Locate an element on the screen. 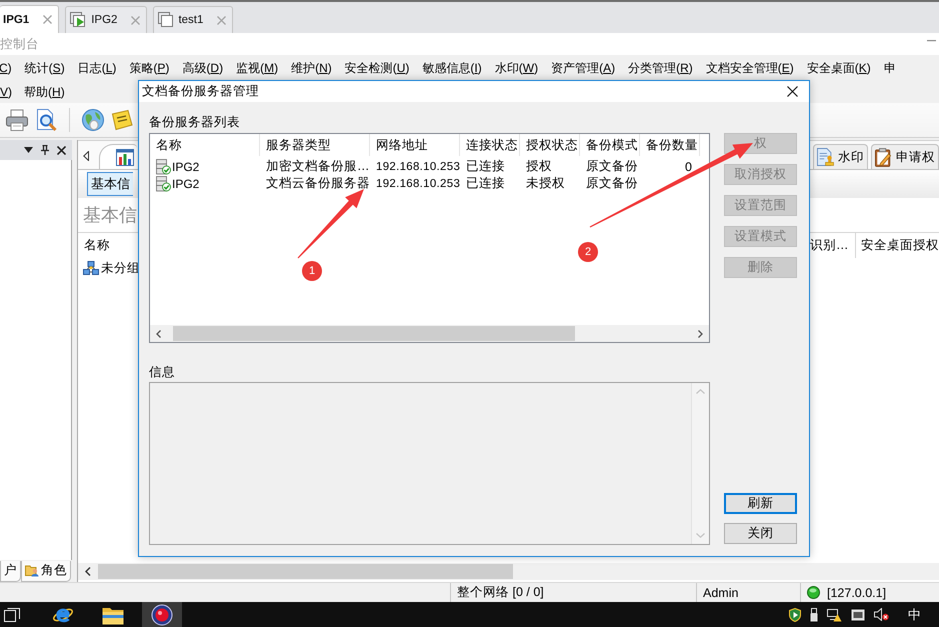 The image size is (939, 627). document-tab: IPG2 is located at coordinates (106, 19).